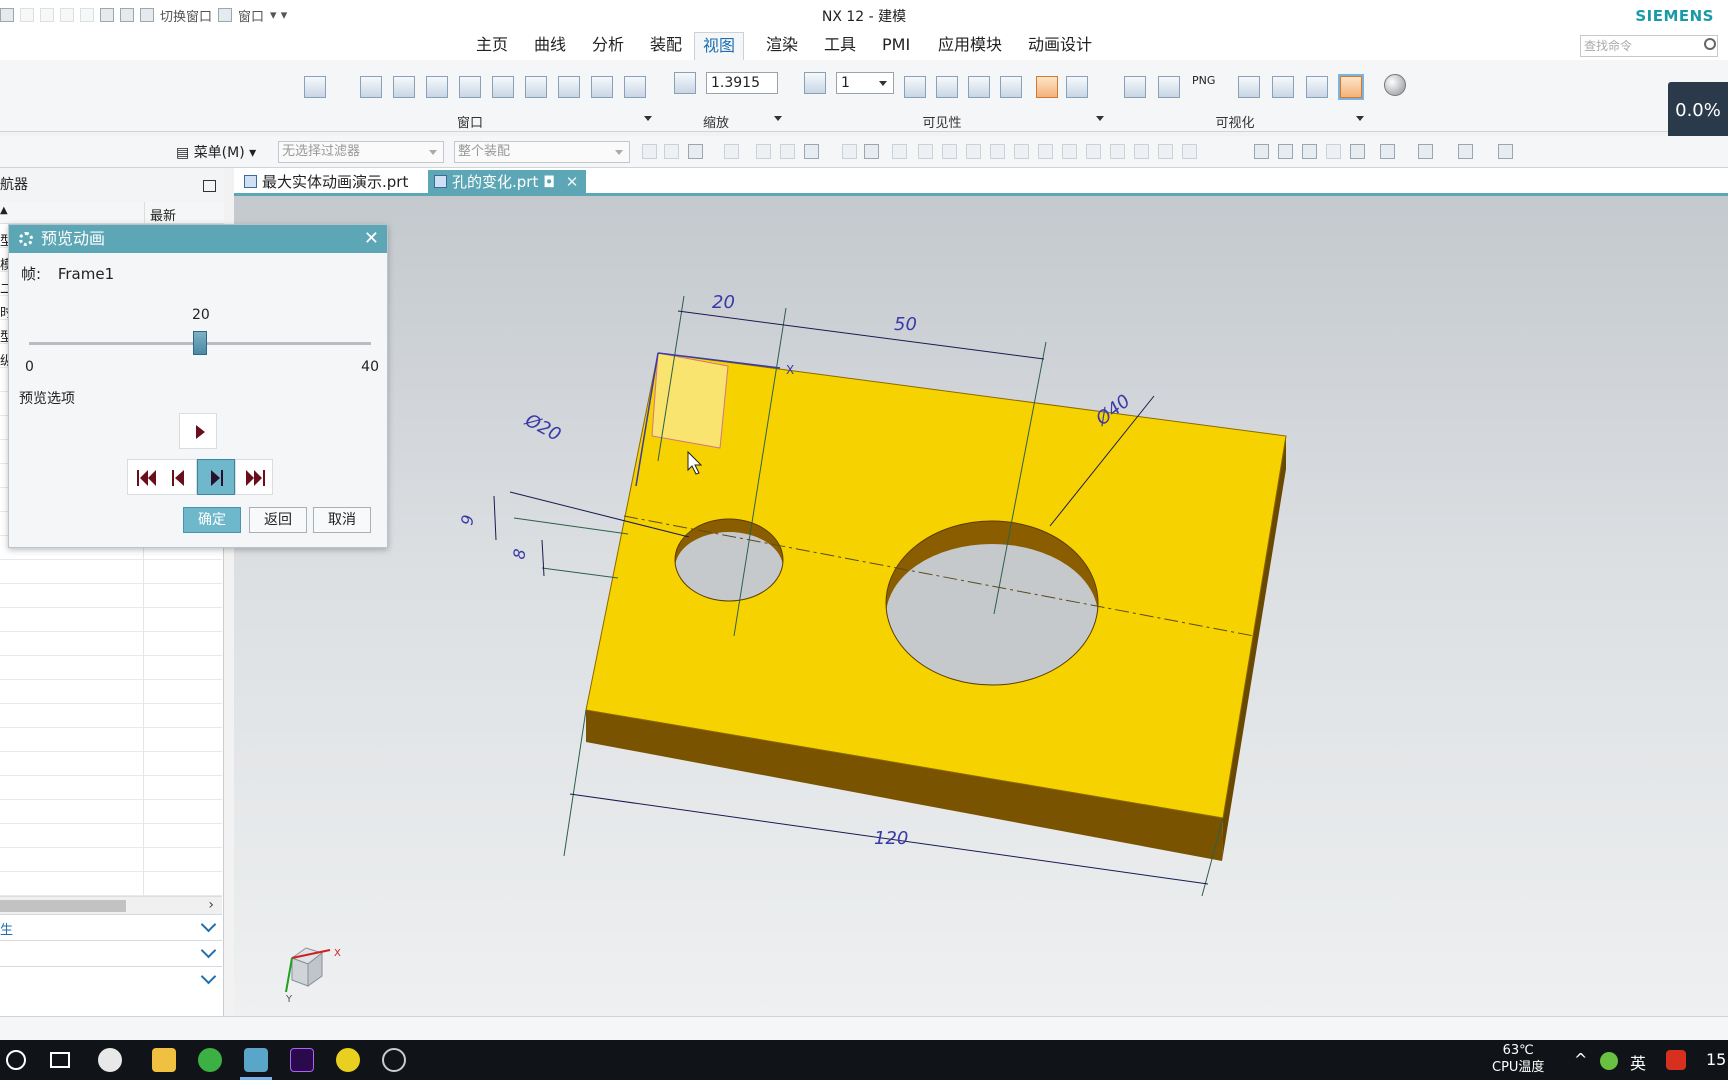  What do you see at coordinates (111, 927) in the screenshot?
I see `details-section: 生` at bounding box center [111, 927].